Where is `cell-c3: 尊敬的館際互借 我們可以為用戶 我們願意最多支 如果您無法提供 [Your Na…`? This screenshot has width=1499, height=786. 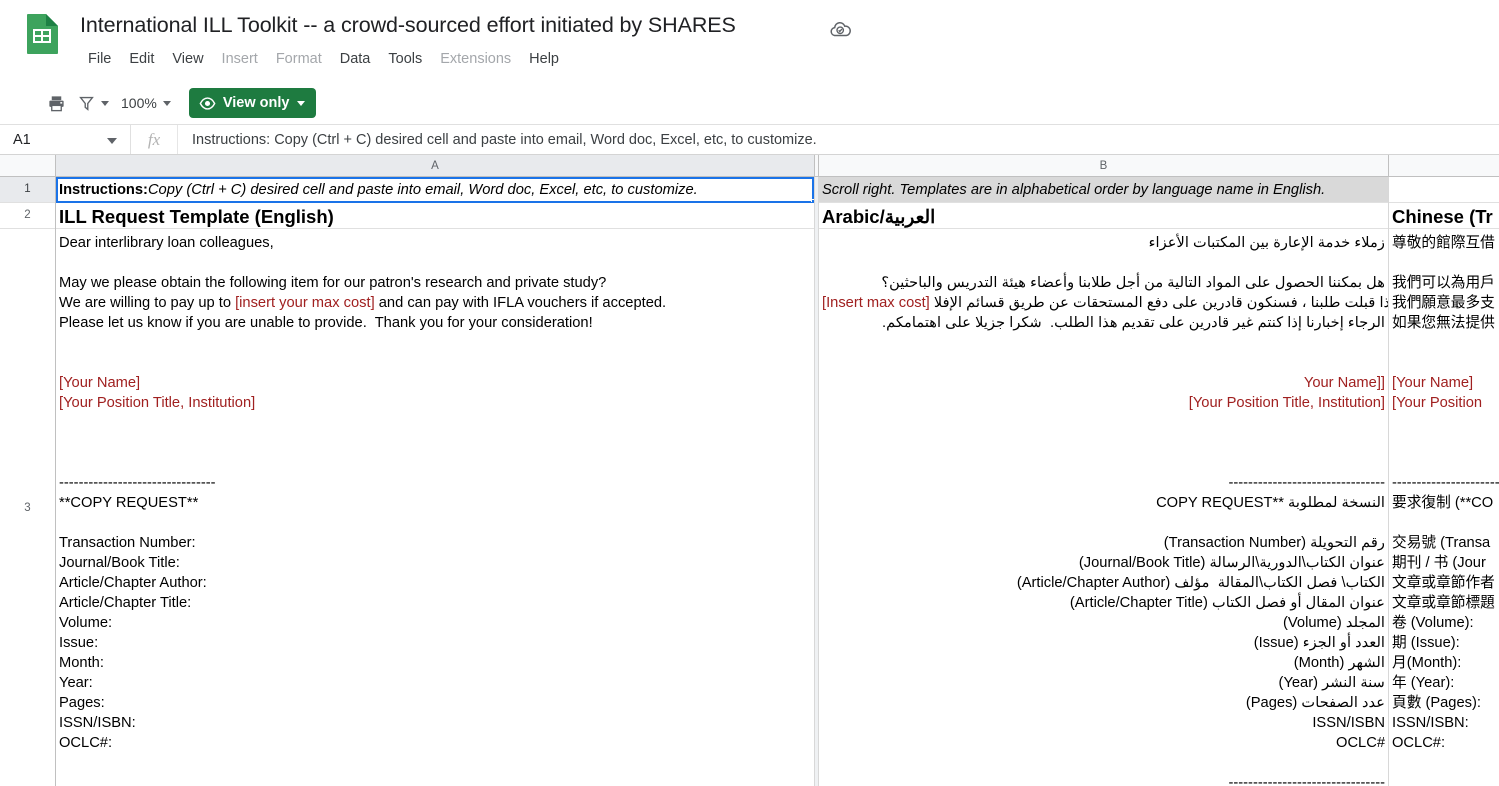 cell-c3: 尊敬的館際互借 我們可以為用戶 我們願意最多支 如果您無法提供 [Your Na… is located at coordinates (1444, 507).